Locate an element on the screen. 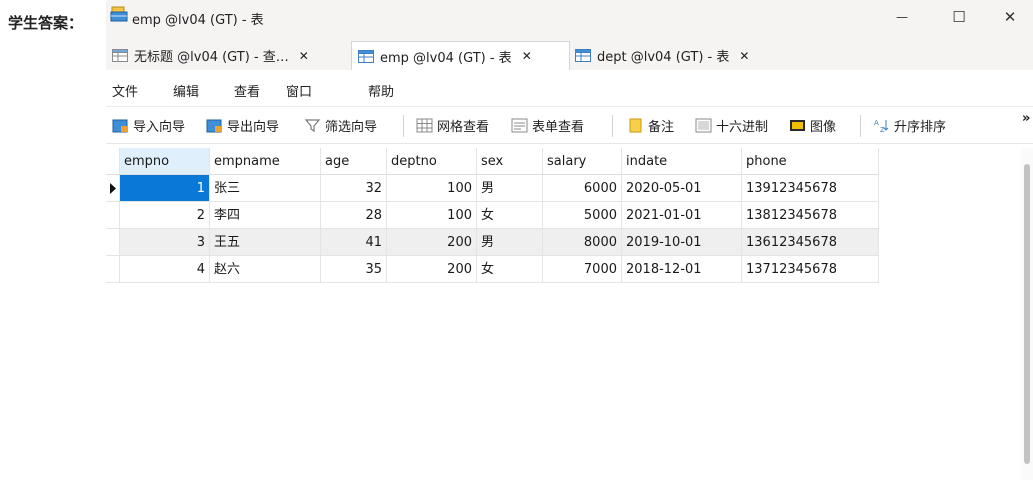 The width and height of the screenshot is (1033, 480). image-icon is located at coordinates (797, 125).